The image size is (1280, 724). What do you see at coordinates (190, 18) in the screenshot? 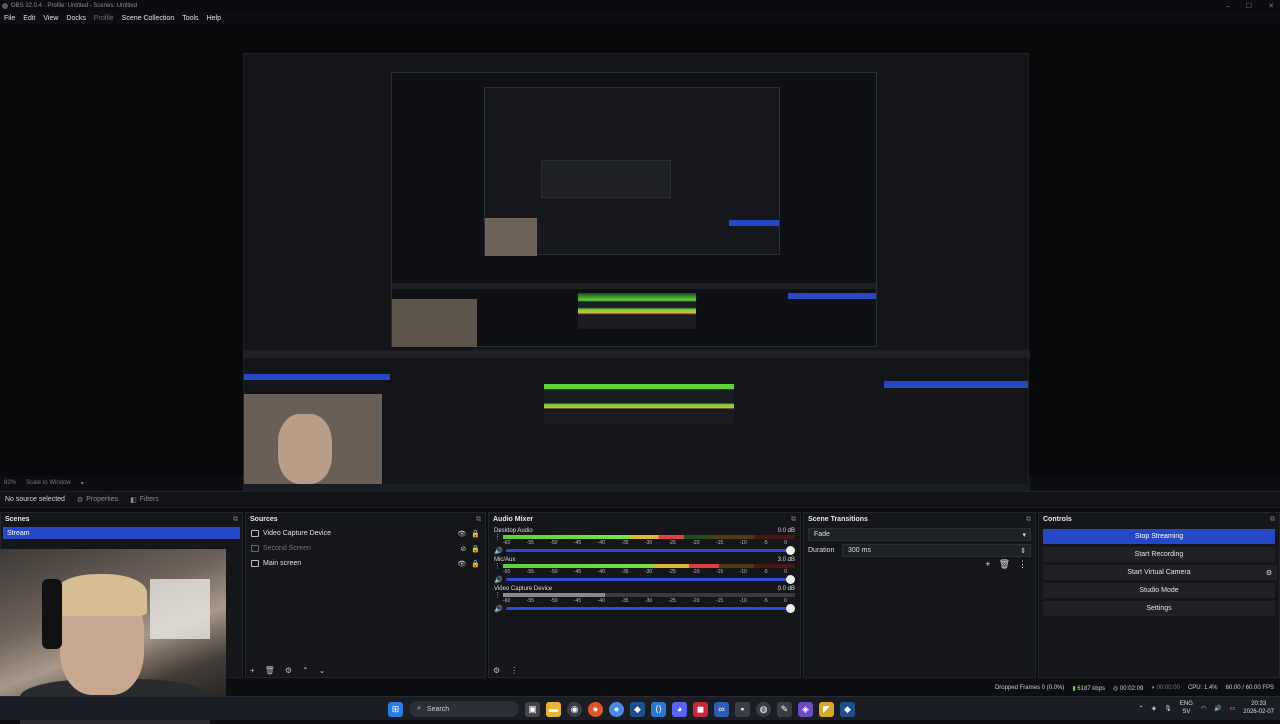
I see `menu-tools: Tools` at bounding box center [190, 18].